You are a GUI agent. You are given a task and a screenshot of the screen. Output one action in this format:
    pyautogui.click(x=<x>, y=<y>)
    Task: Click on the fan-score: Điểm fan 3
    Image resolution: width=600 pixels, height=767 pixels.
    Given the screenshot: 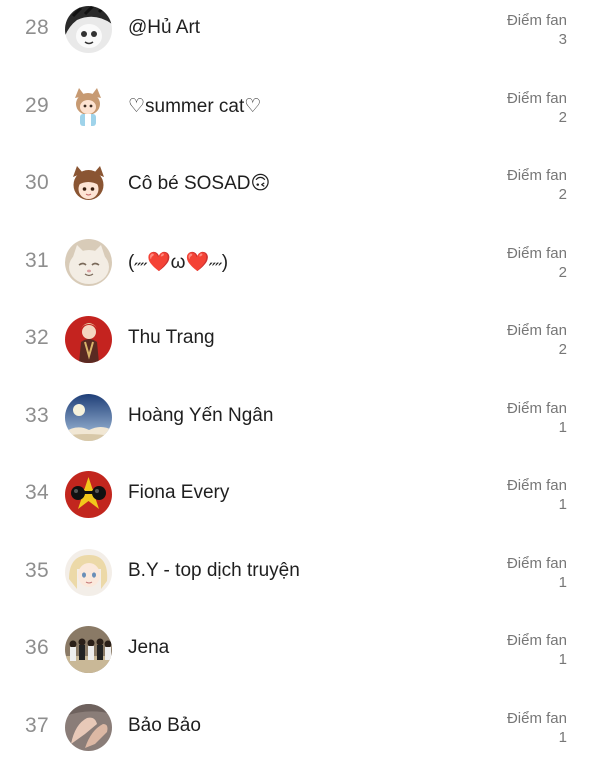 What is the action you would take?
    pyautogui.click(x=537, y=30)
    